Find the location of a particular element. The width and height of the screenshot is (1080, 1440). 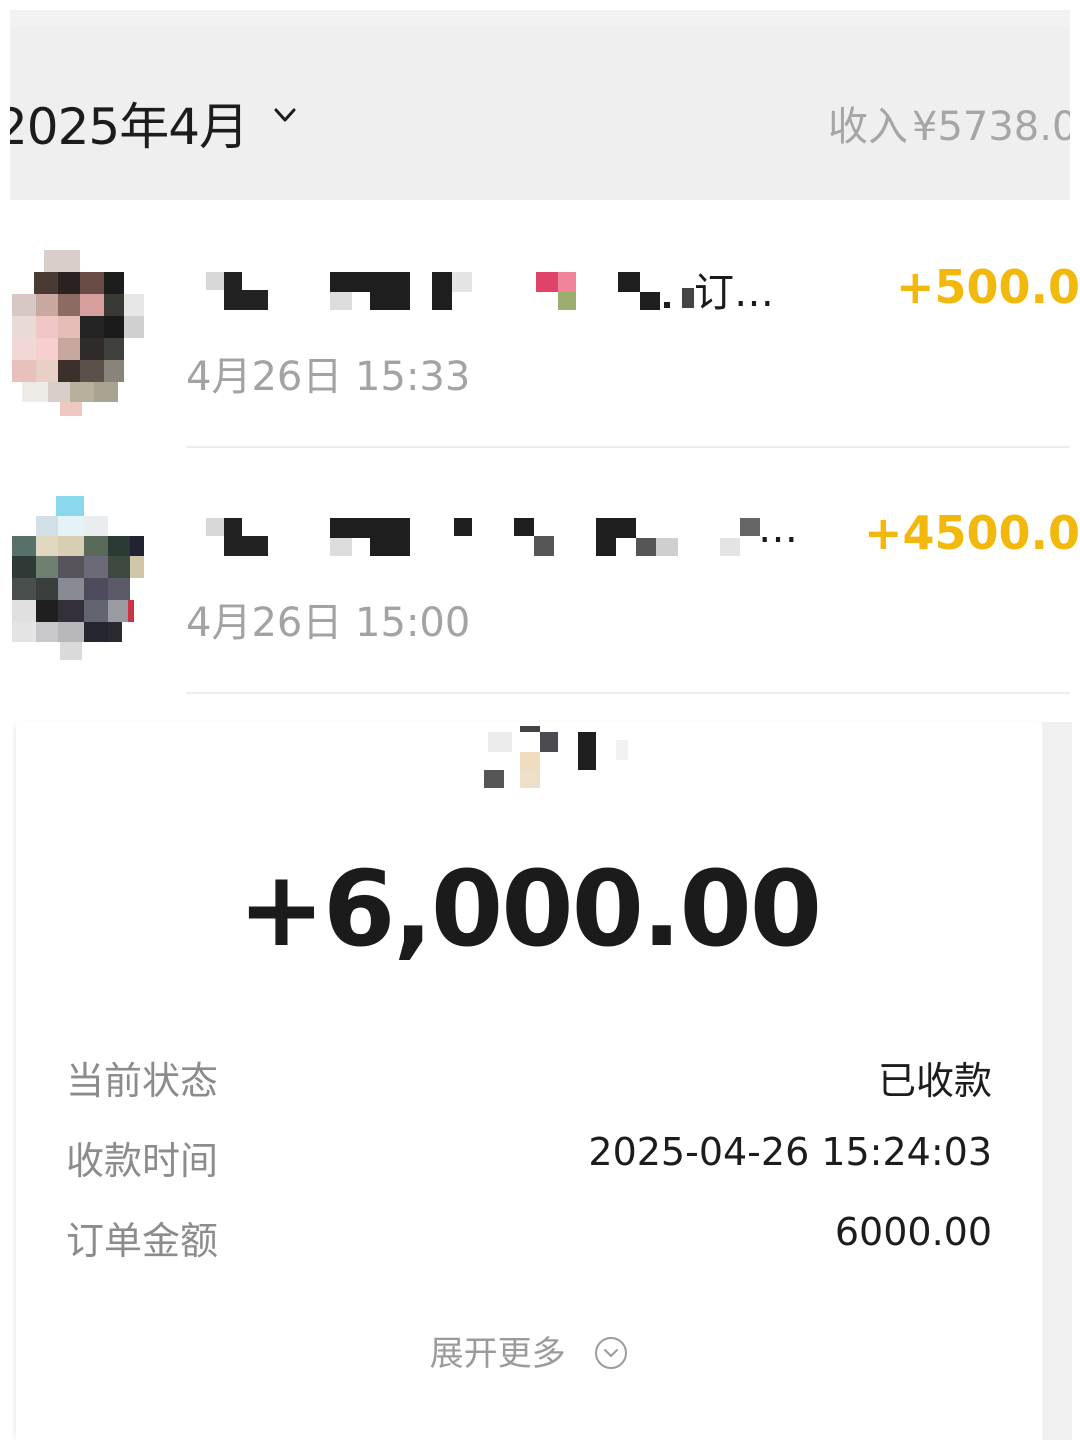

month-selector: 2025年4月 is located at coordinates (153, 123).